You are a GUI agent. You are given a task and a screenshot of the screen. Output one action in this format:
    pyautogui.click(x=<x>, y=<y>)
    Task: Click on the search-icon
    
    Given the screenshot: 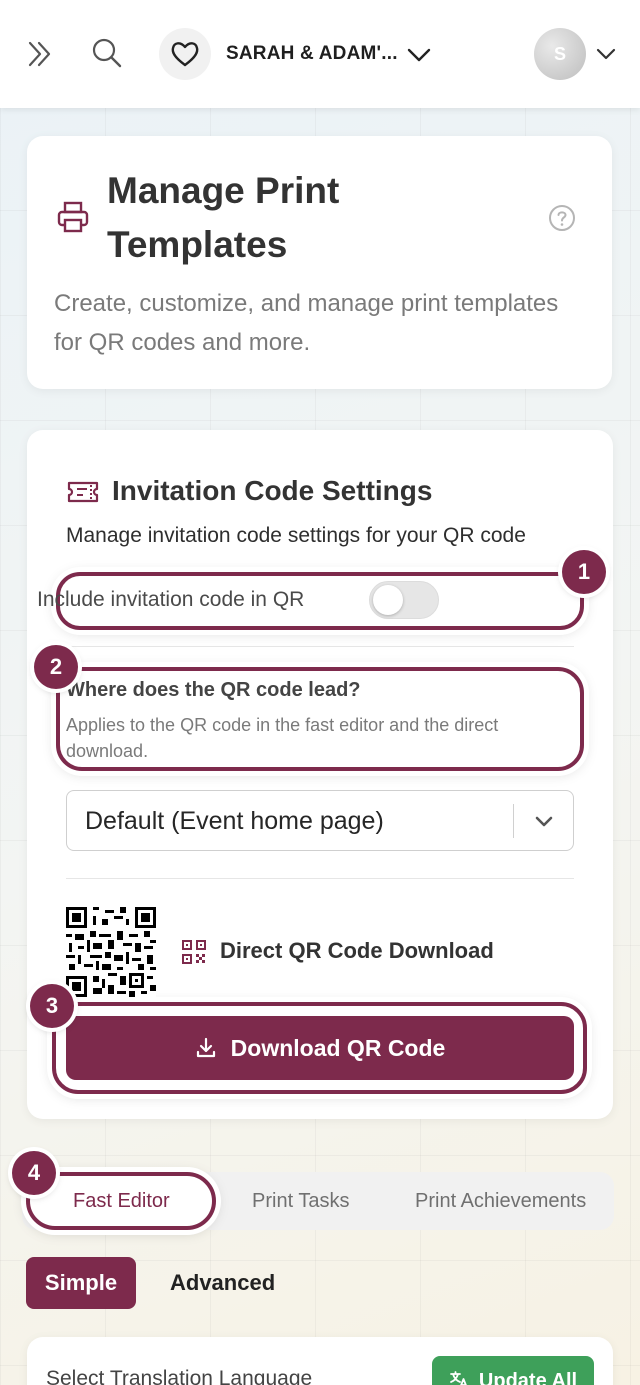 What is the action you would take?
    pyautogui.click(x=107, y=55)
    